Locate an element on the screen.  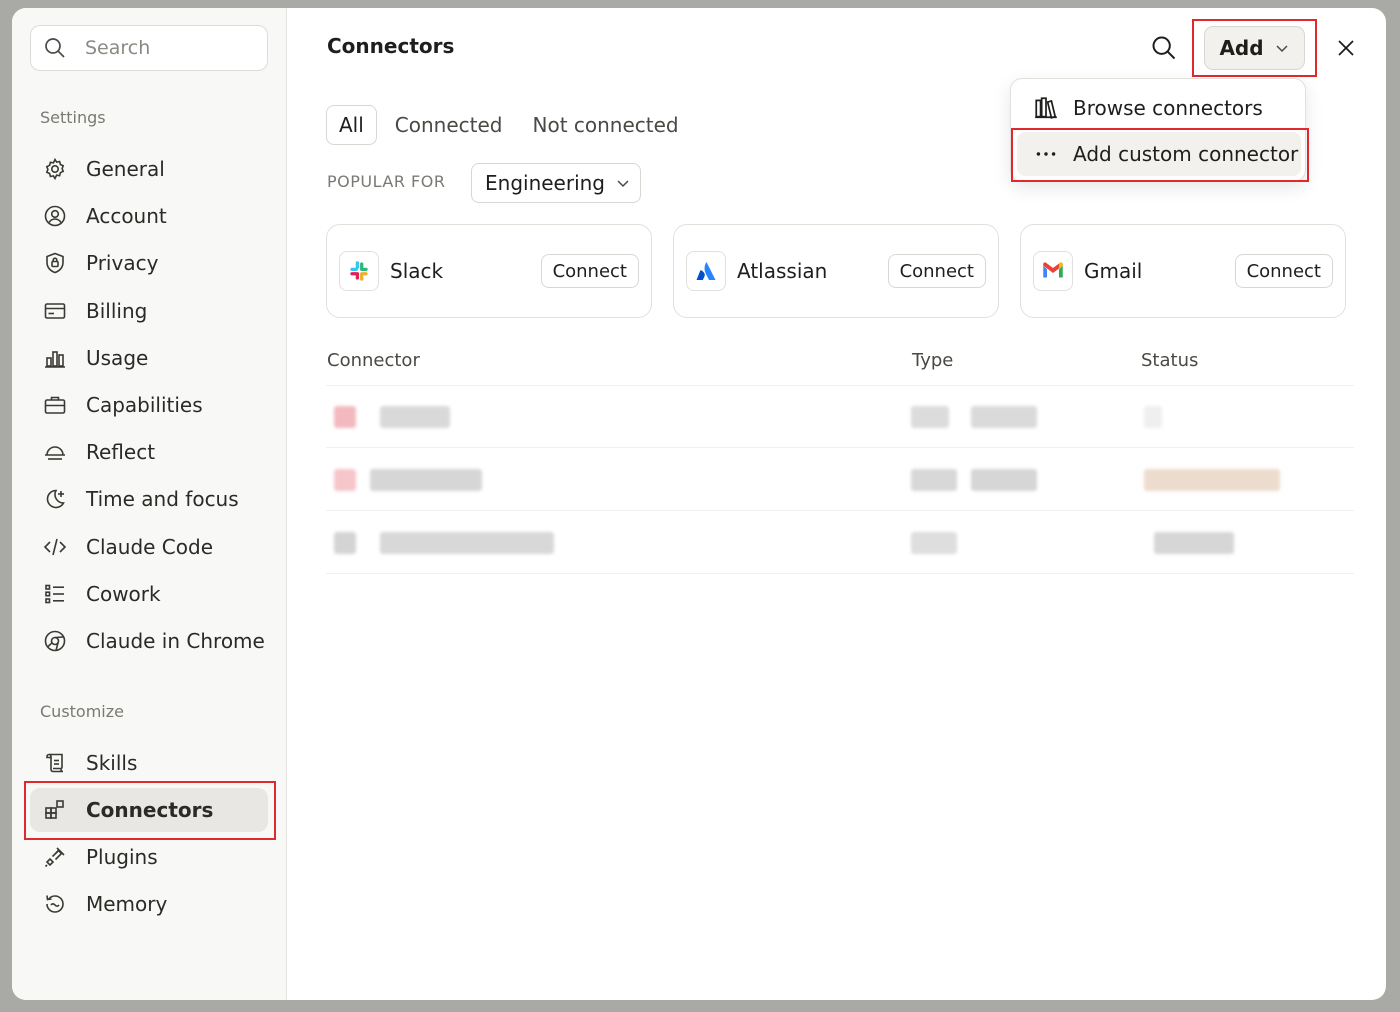
sidebar-item-time-and-focus: Time and focus is located at coordinates (149, 499).